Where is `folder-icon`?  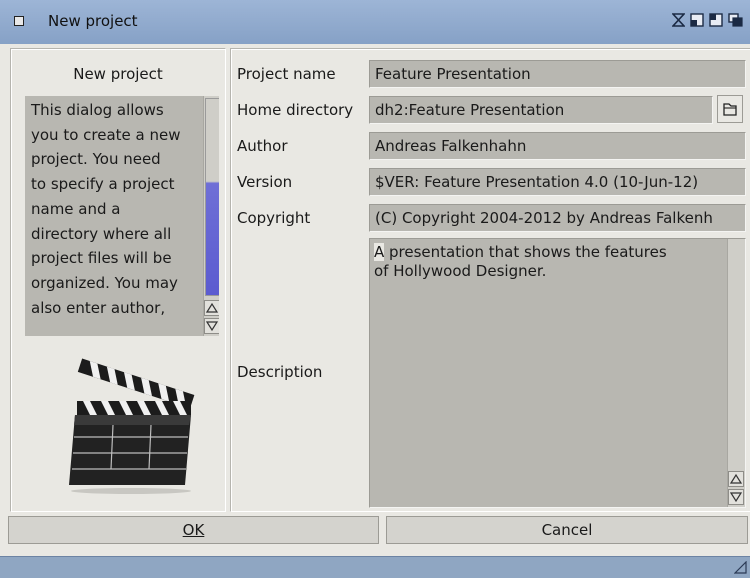 folder-icon is located at coordinates (730, 109).